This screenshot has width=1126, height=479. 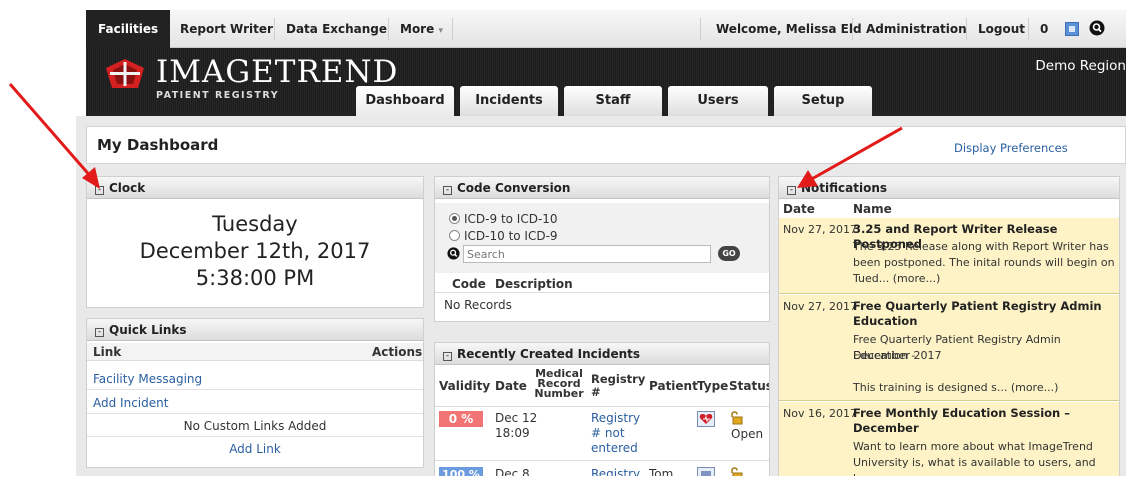 I want to click on nav-more: More ▾, so click(x=421, y=29).